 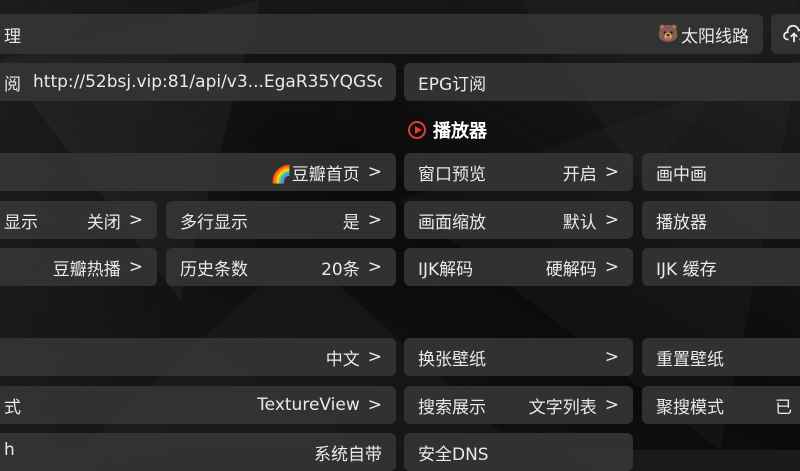 What do you see at coordinates (198, 172) in the screenshot?
I see `home-page-setting: 🌈豆瓣首页 >` at bounding box center [198, 172].